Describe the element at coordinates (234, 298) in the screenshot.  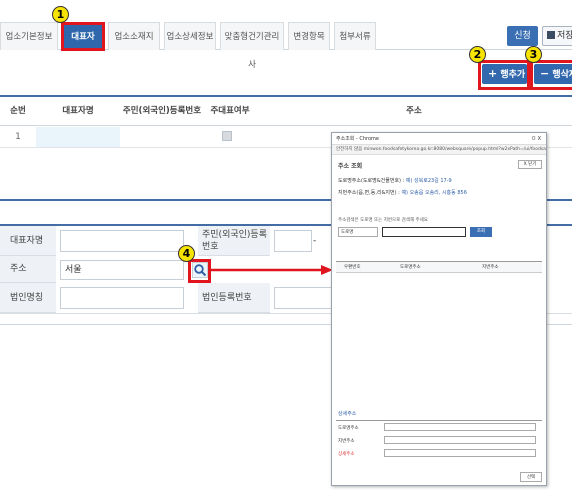
I see `corp-reg-label: 법인등록번호` at that location.